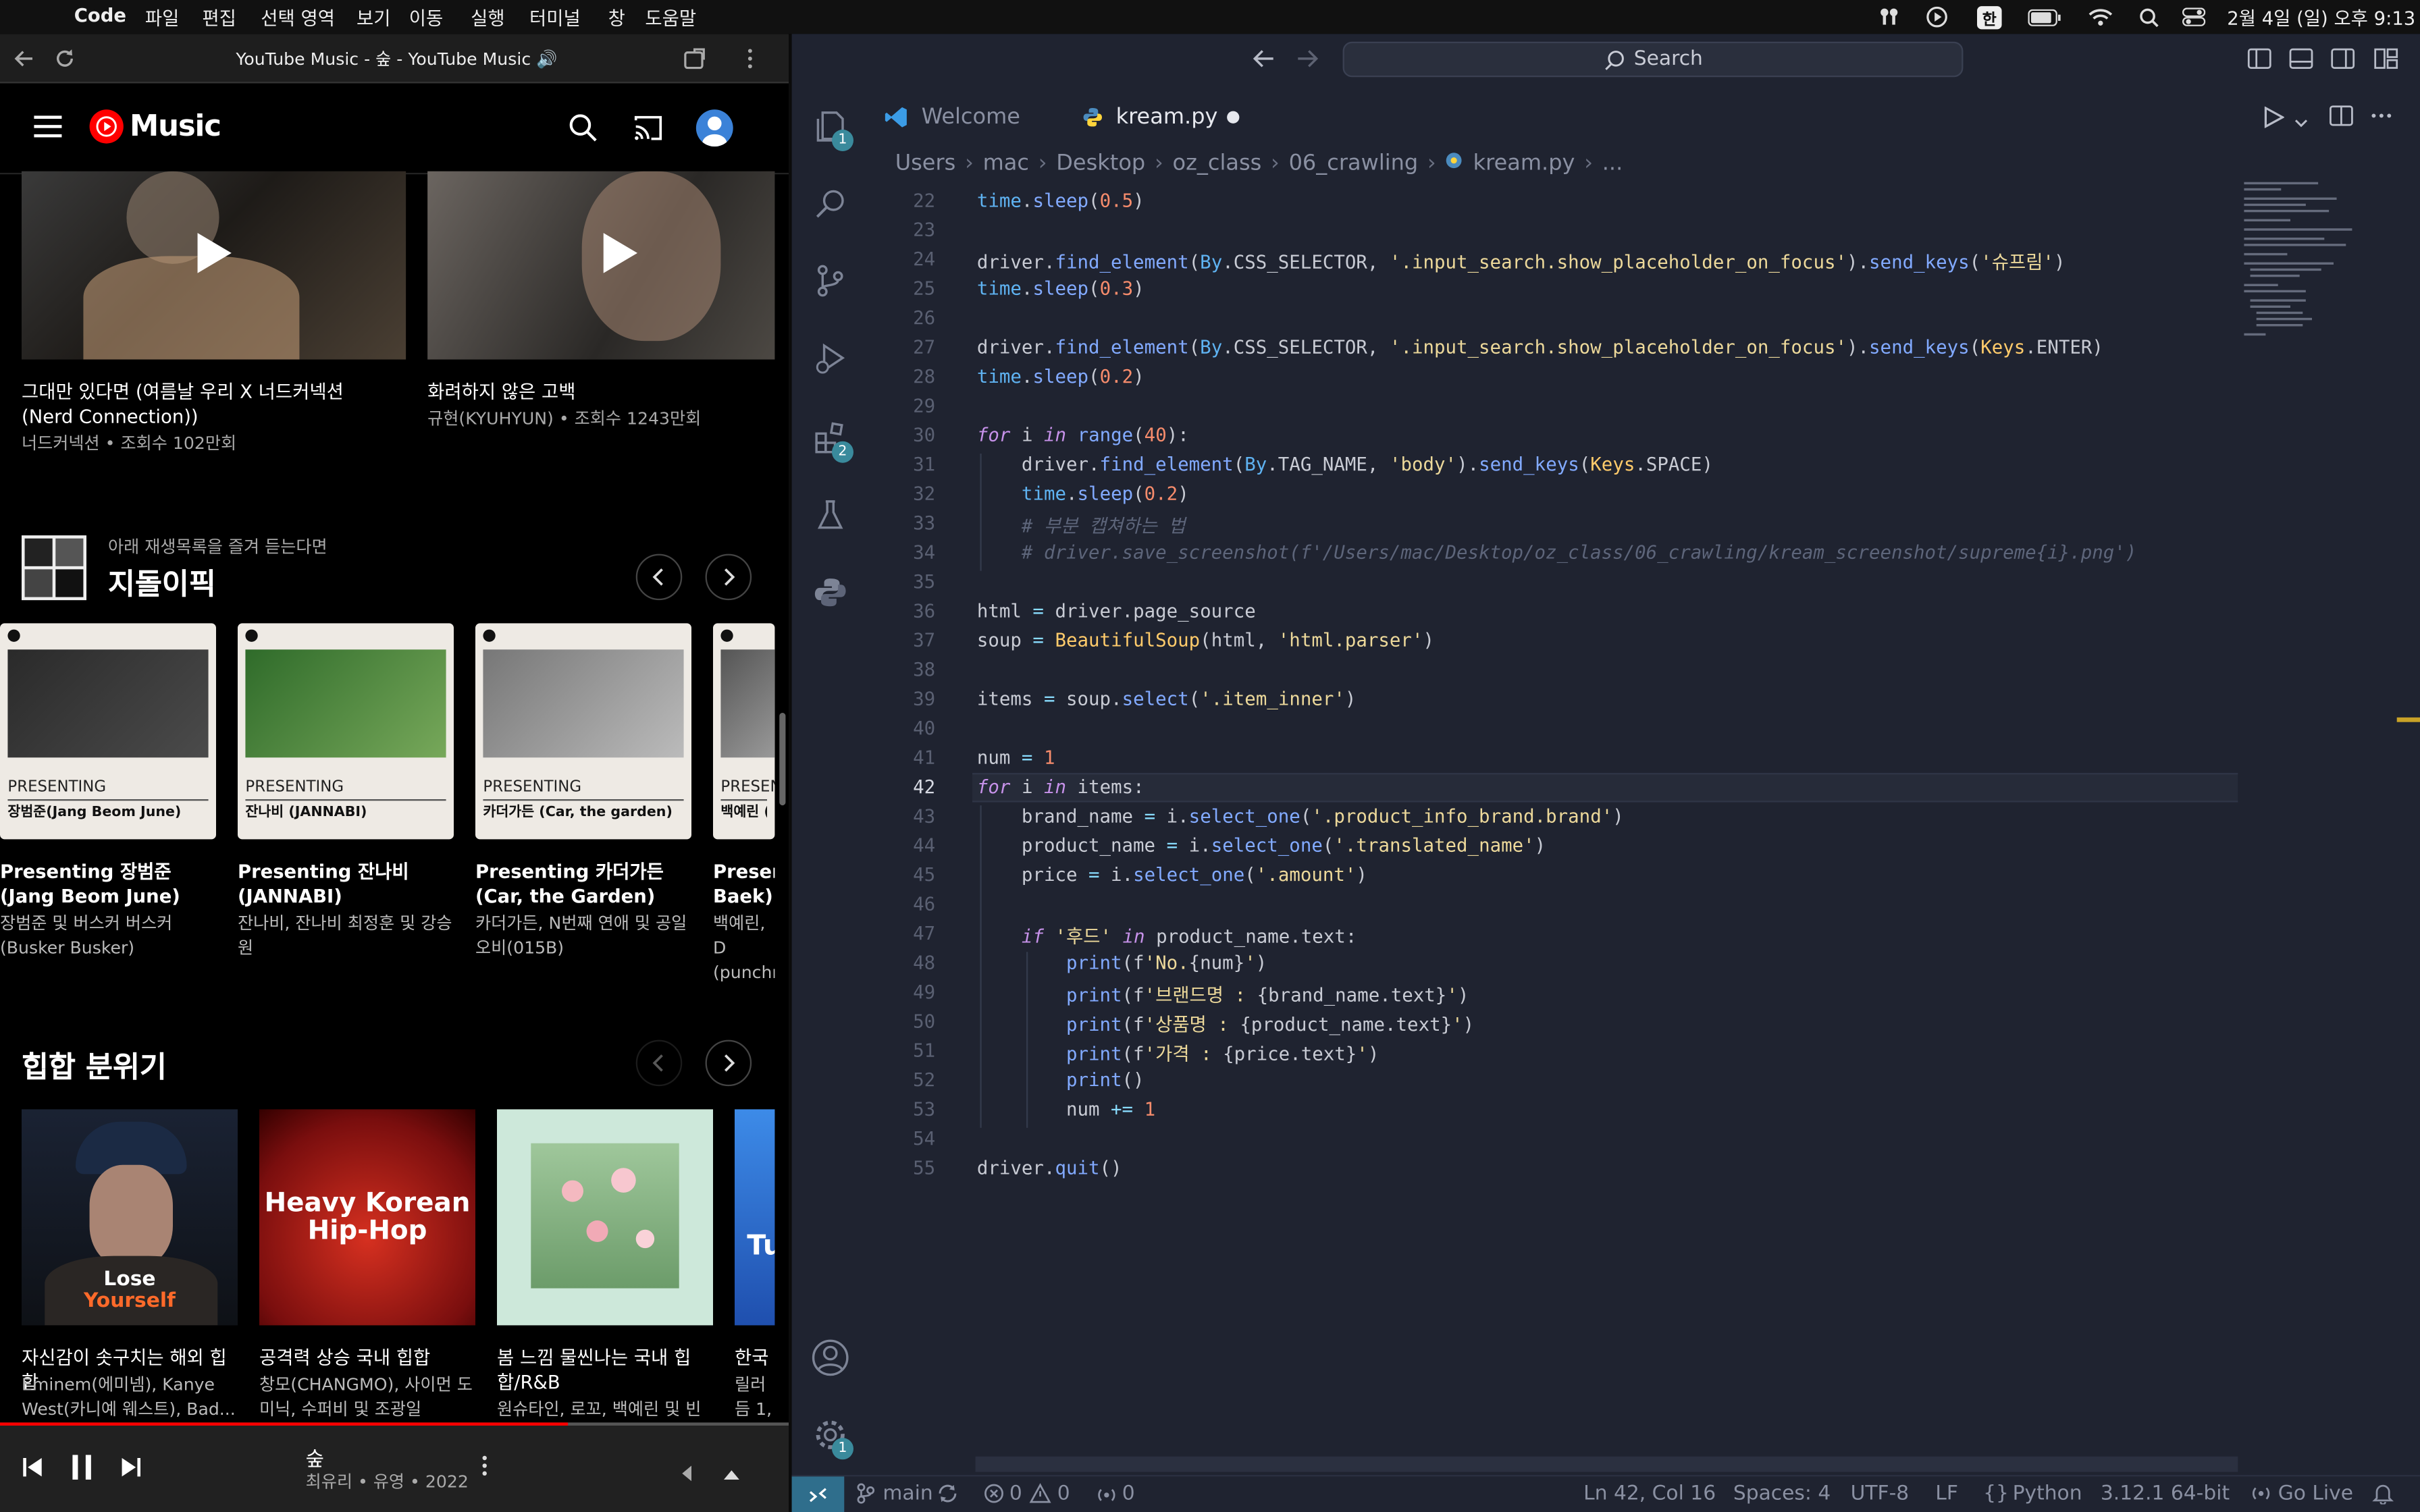  I want to click on breadcrumb-item: 06_crawling, so click(1354, 163).